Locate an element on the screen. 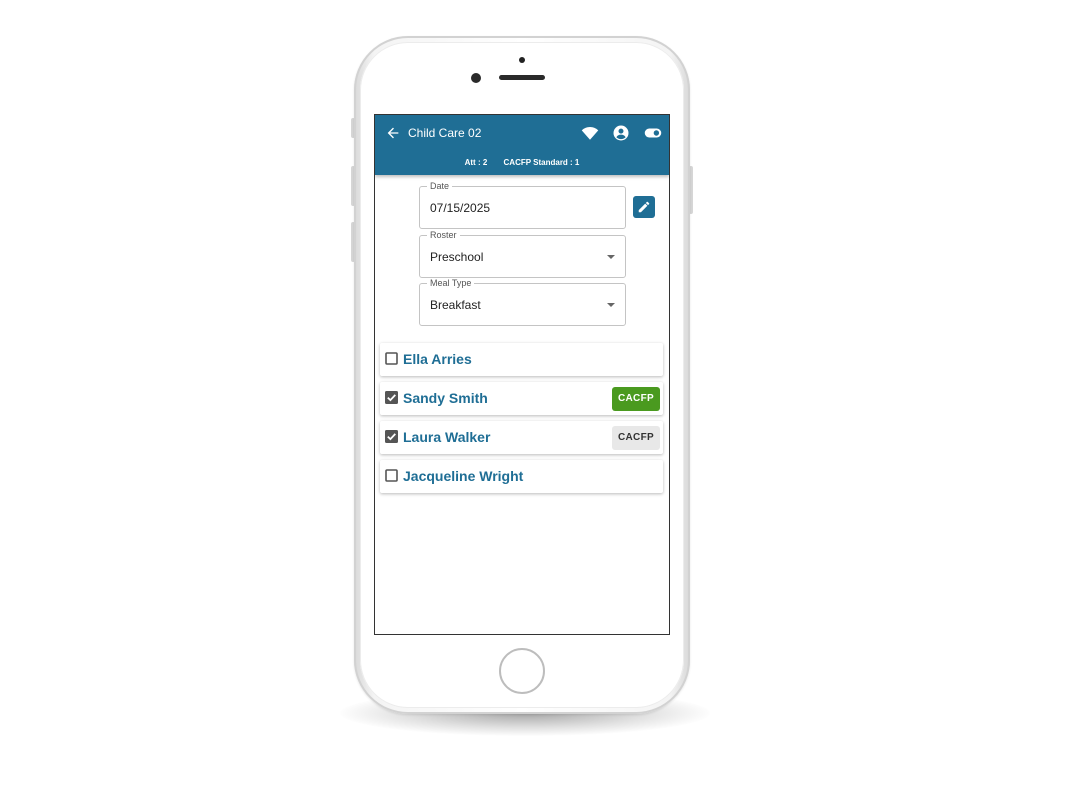 This screenshot has width=1080, height=800. account-circle-icon is located at coordinates (621, 133).